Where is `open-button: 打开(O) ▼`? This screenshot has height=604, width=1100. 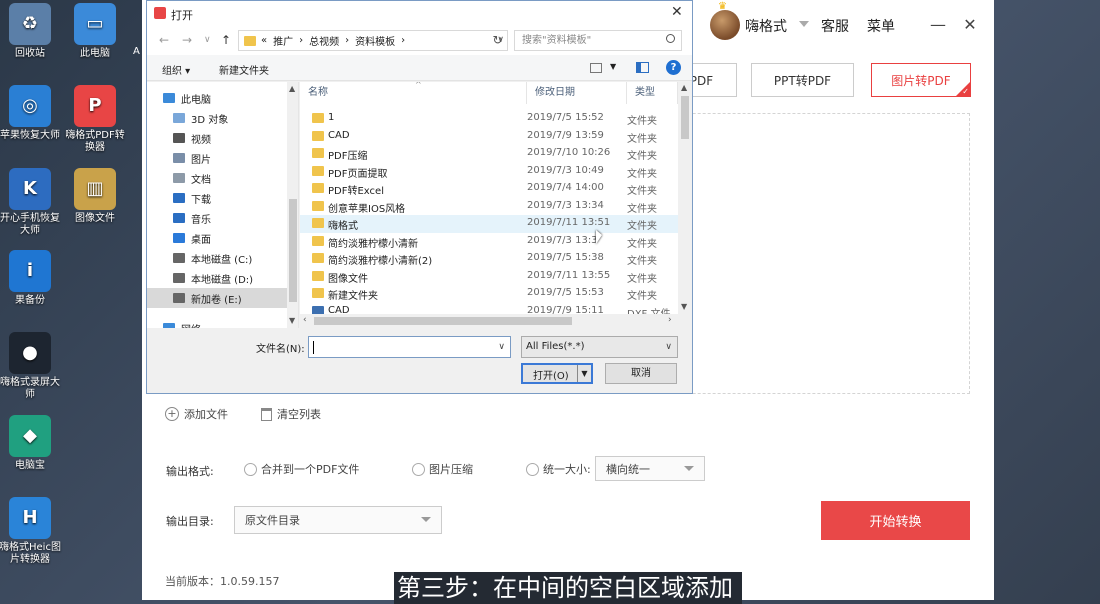
open-button: 打开(O) ▼ is located at coordinates (557, 373).